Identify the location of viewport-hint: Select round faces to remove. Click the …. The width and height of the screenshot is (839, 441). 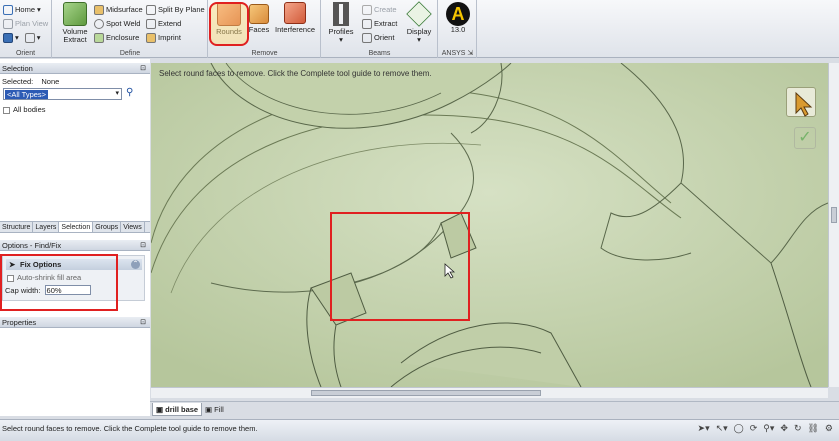
(295, 73).